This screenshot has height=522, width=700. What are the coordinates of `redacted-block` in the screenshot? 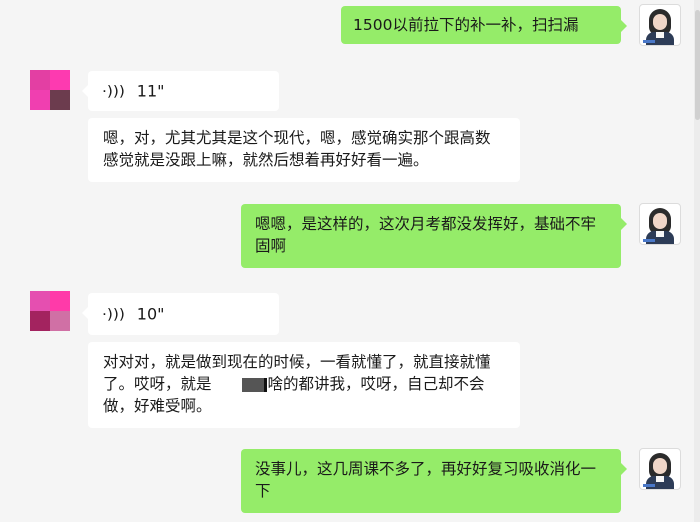 It's located at (254, 384).